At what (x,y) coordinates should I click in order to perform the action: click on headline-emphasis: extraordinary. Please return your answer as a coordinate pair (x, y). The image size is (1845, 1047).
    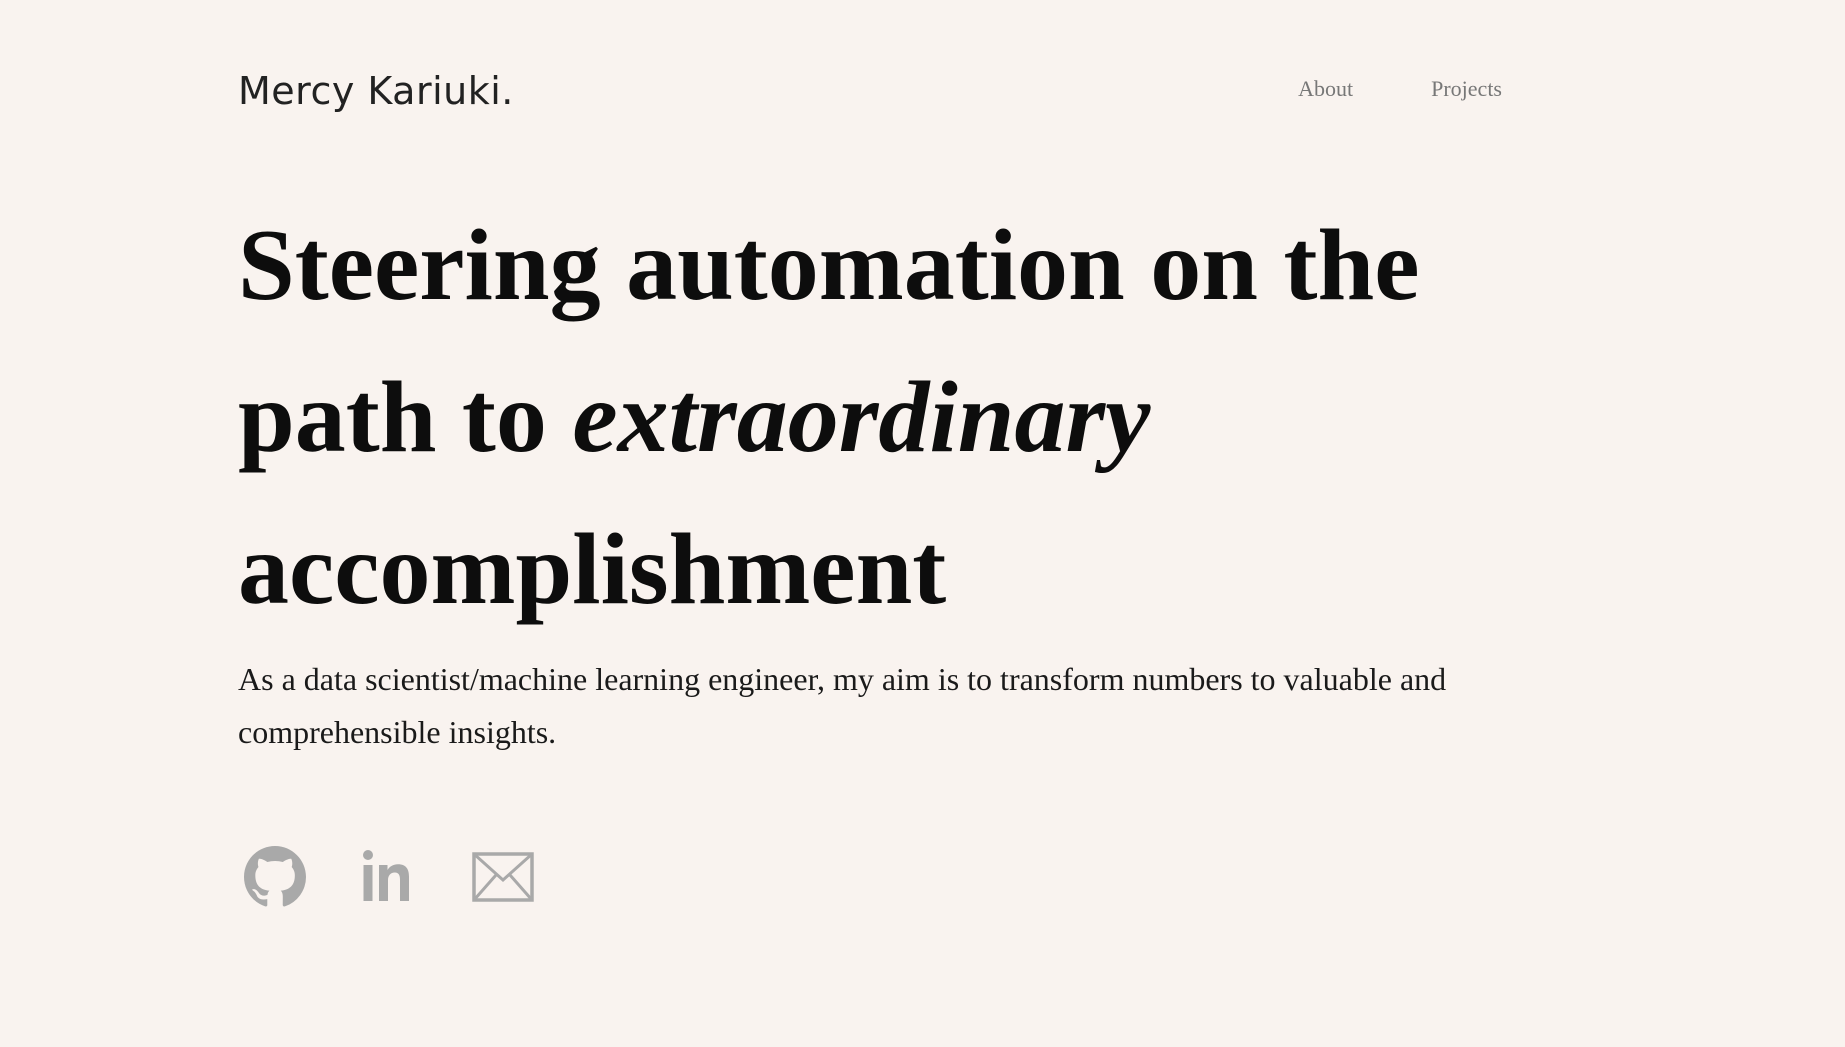
    Looking at the image, I should click on (861, 417).